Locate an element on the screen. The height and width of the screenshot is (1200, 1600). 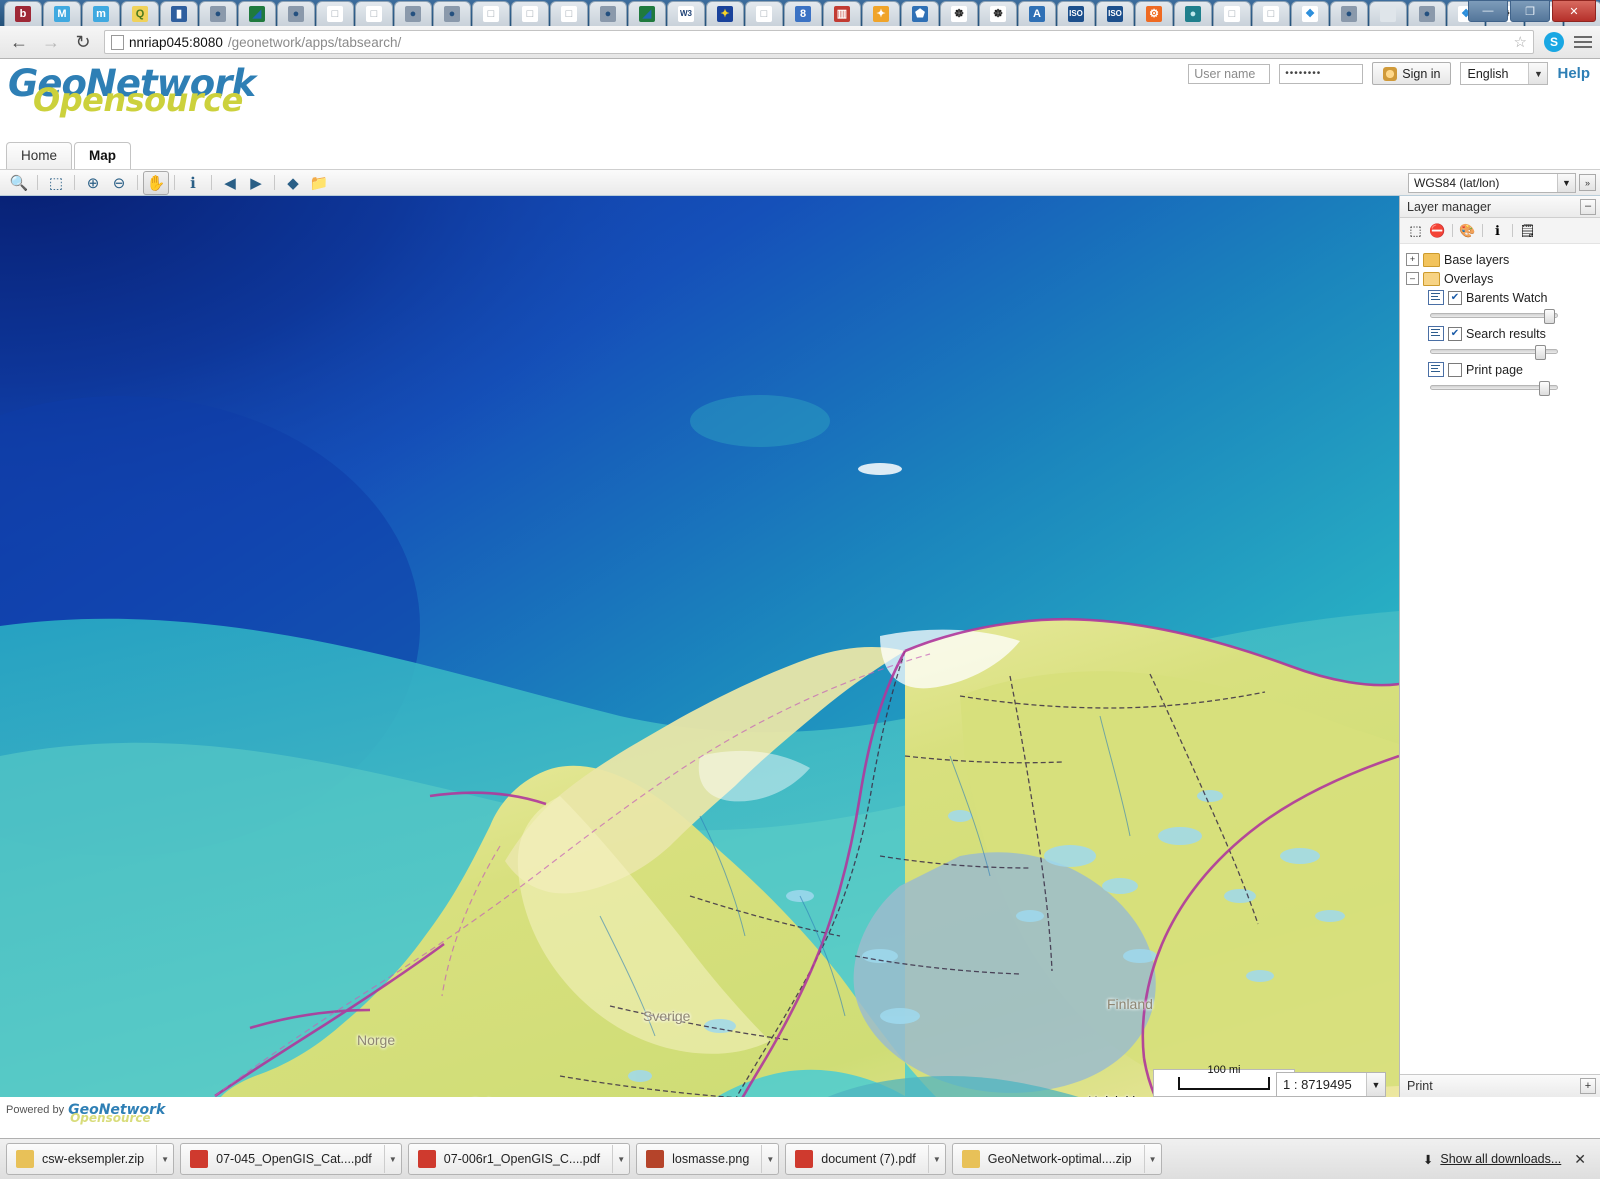
open-context-icon: 📁 is located at coordinates (319, 183).